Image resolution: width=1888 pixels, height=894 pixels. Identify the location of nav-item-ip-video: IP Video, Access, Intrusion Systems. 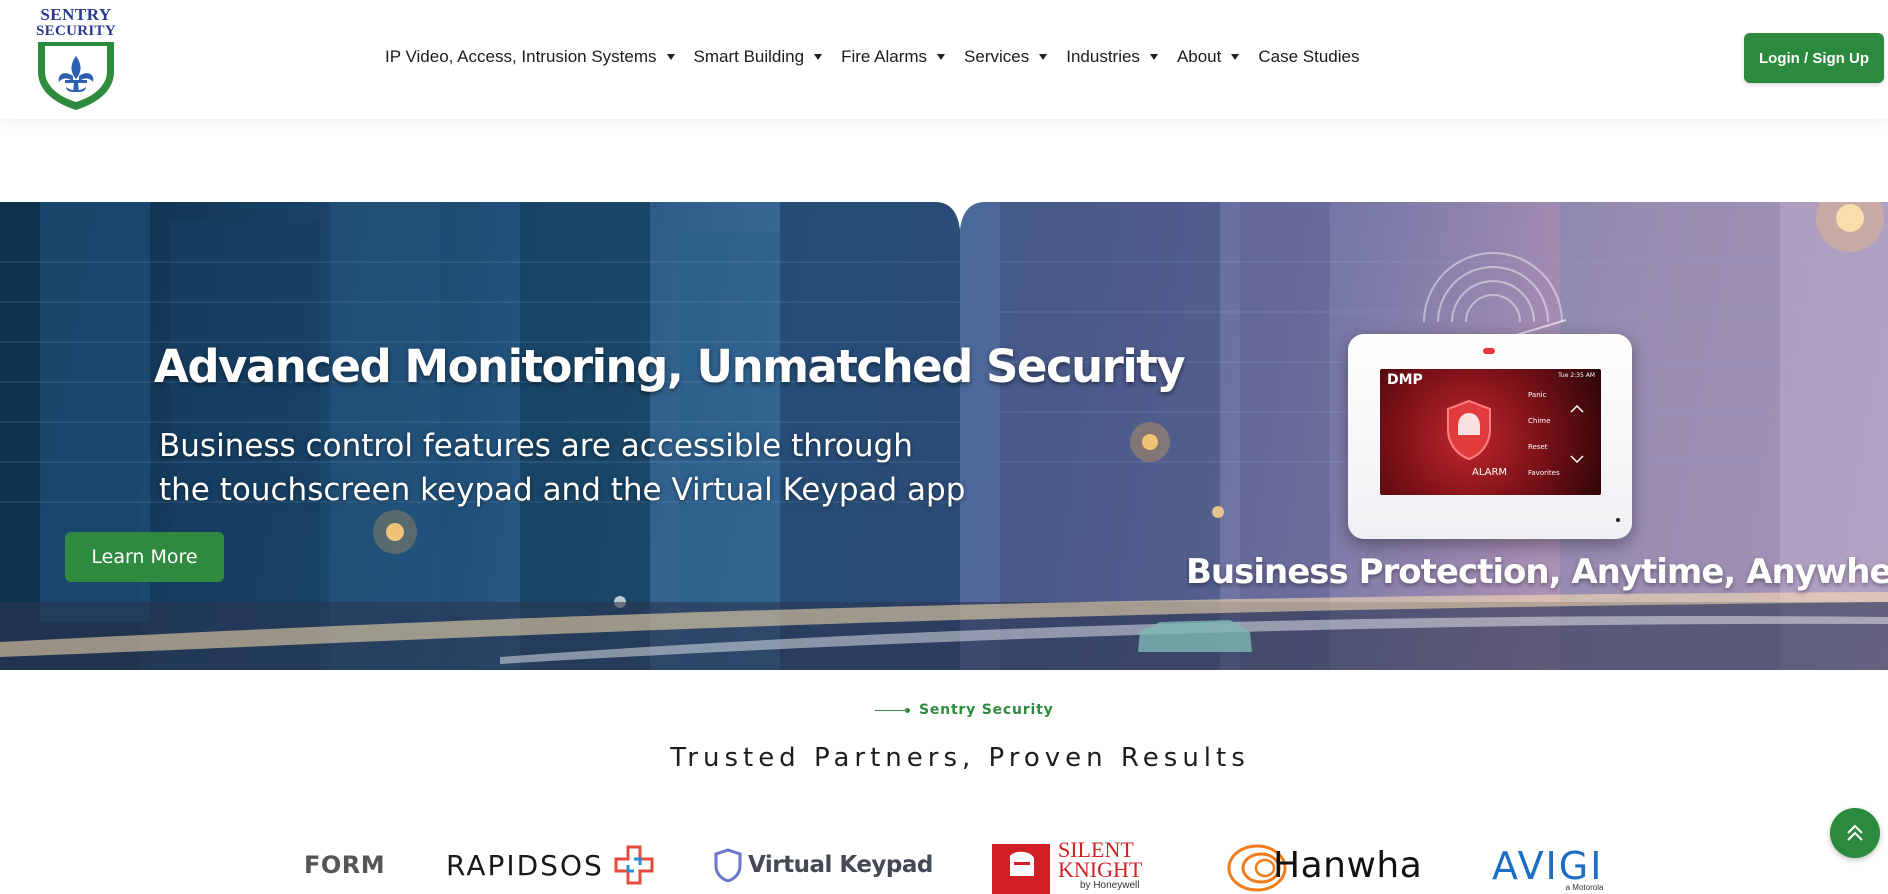
(530, 57).